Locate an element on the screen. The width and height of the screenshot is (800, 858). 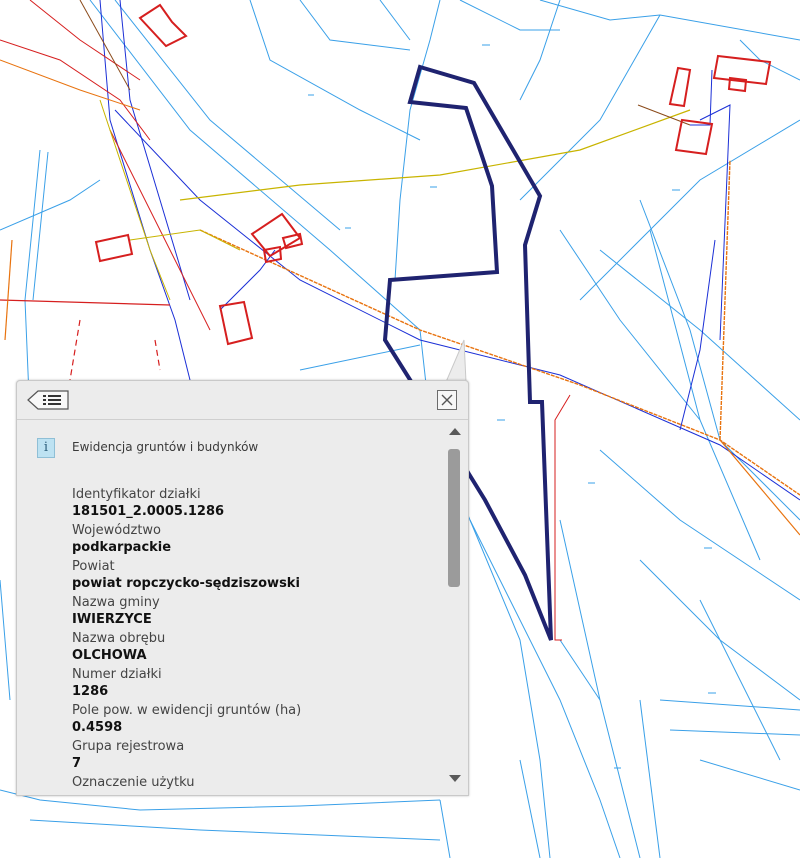
field-label: Numer działki is located at coordinates (117, 674).